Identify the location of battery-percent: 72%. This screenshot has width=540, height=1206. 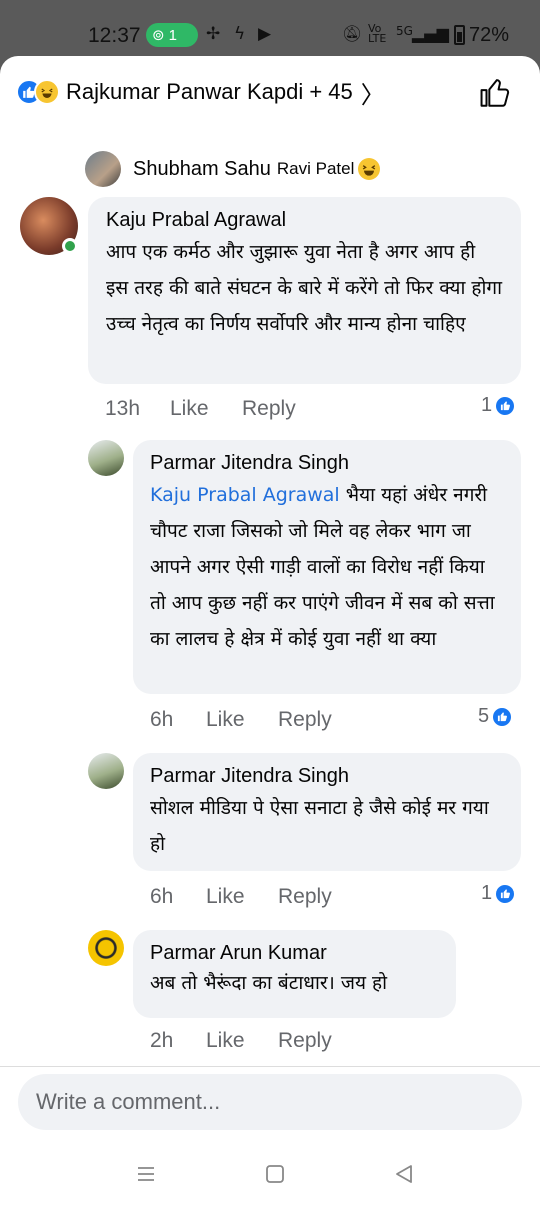
(489, 35).